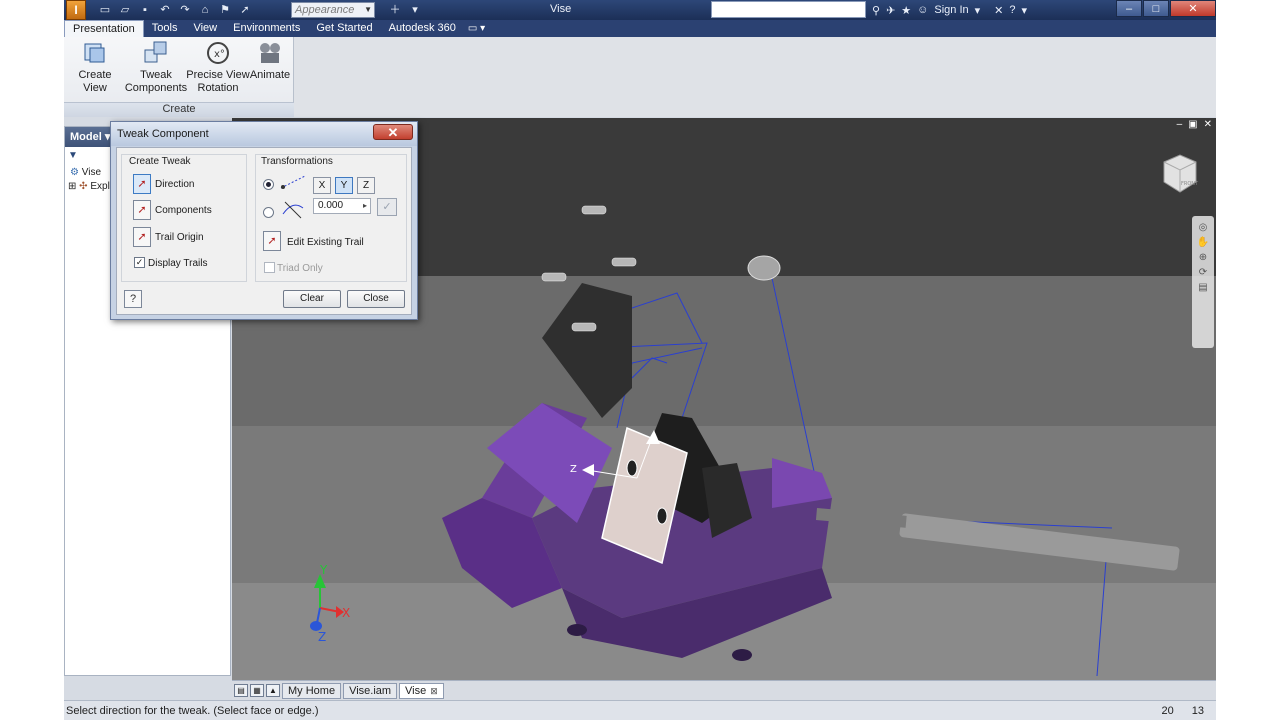  Describe the element at coordinates (1203, 227) in the screenshot. I see `steering-wheel-icon: ◎` at that location.